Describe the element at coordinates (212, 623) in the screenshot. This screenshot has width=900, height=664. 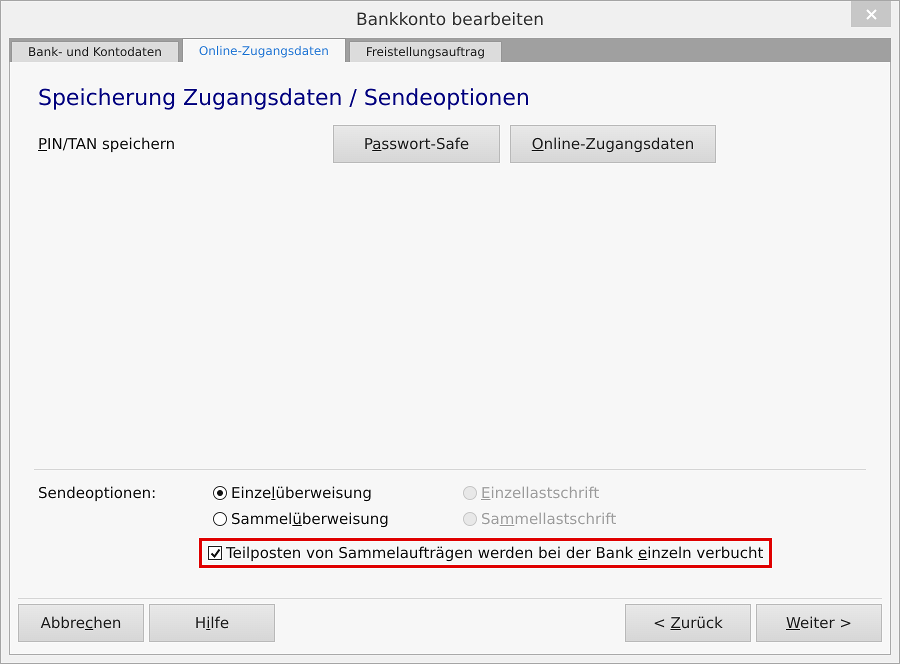
I see `dialog-button: Hilfe` at that location.